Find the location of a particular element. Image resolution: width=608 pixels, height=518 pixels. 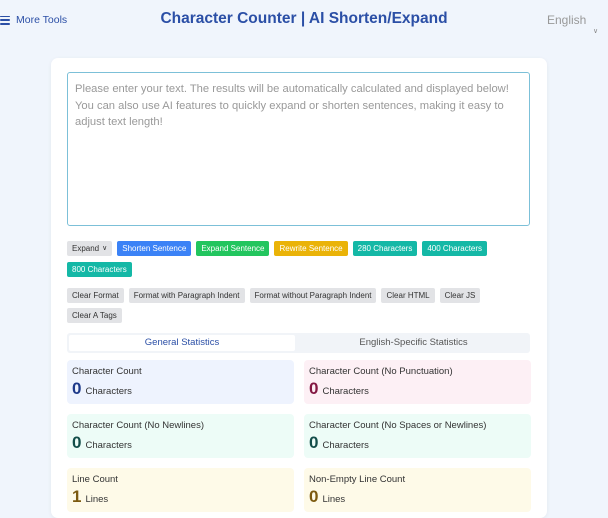

400-characters-button: 400 Characters is located at coordinates (455, 248).